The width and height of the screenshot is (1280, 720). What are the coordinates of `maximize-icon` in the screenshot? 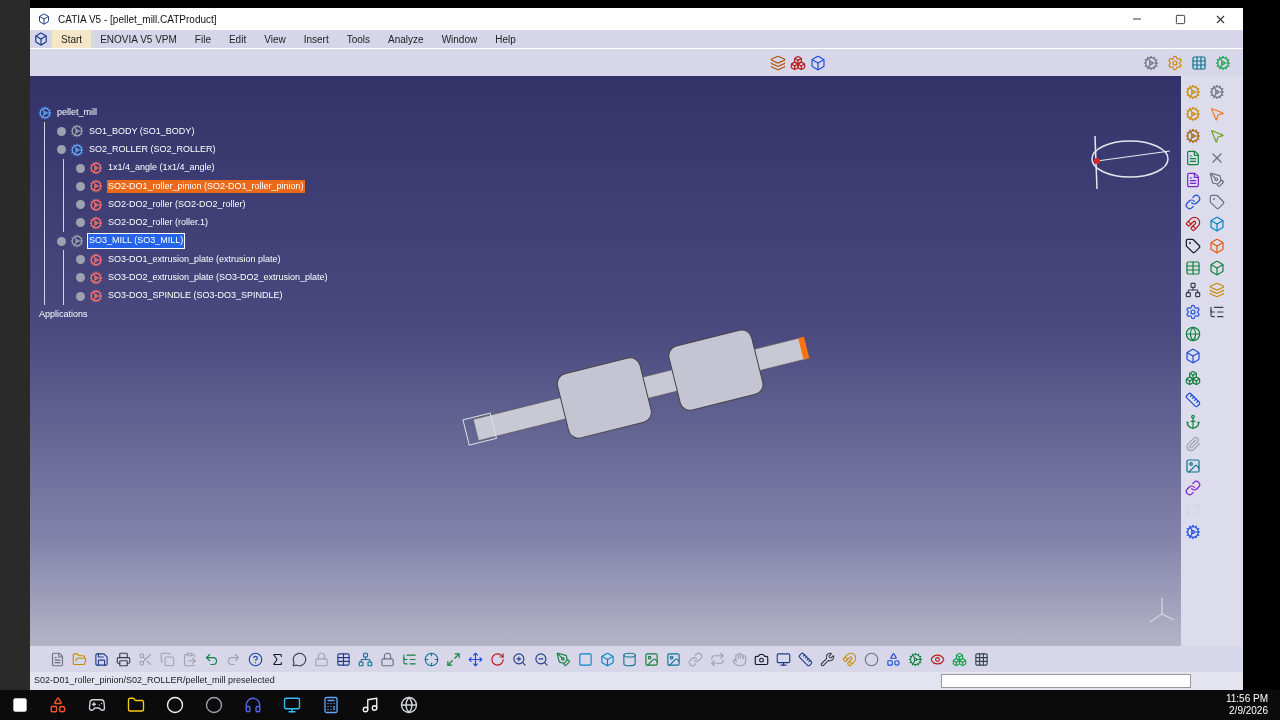 It's located at (1180, 19).